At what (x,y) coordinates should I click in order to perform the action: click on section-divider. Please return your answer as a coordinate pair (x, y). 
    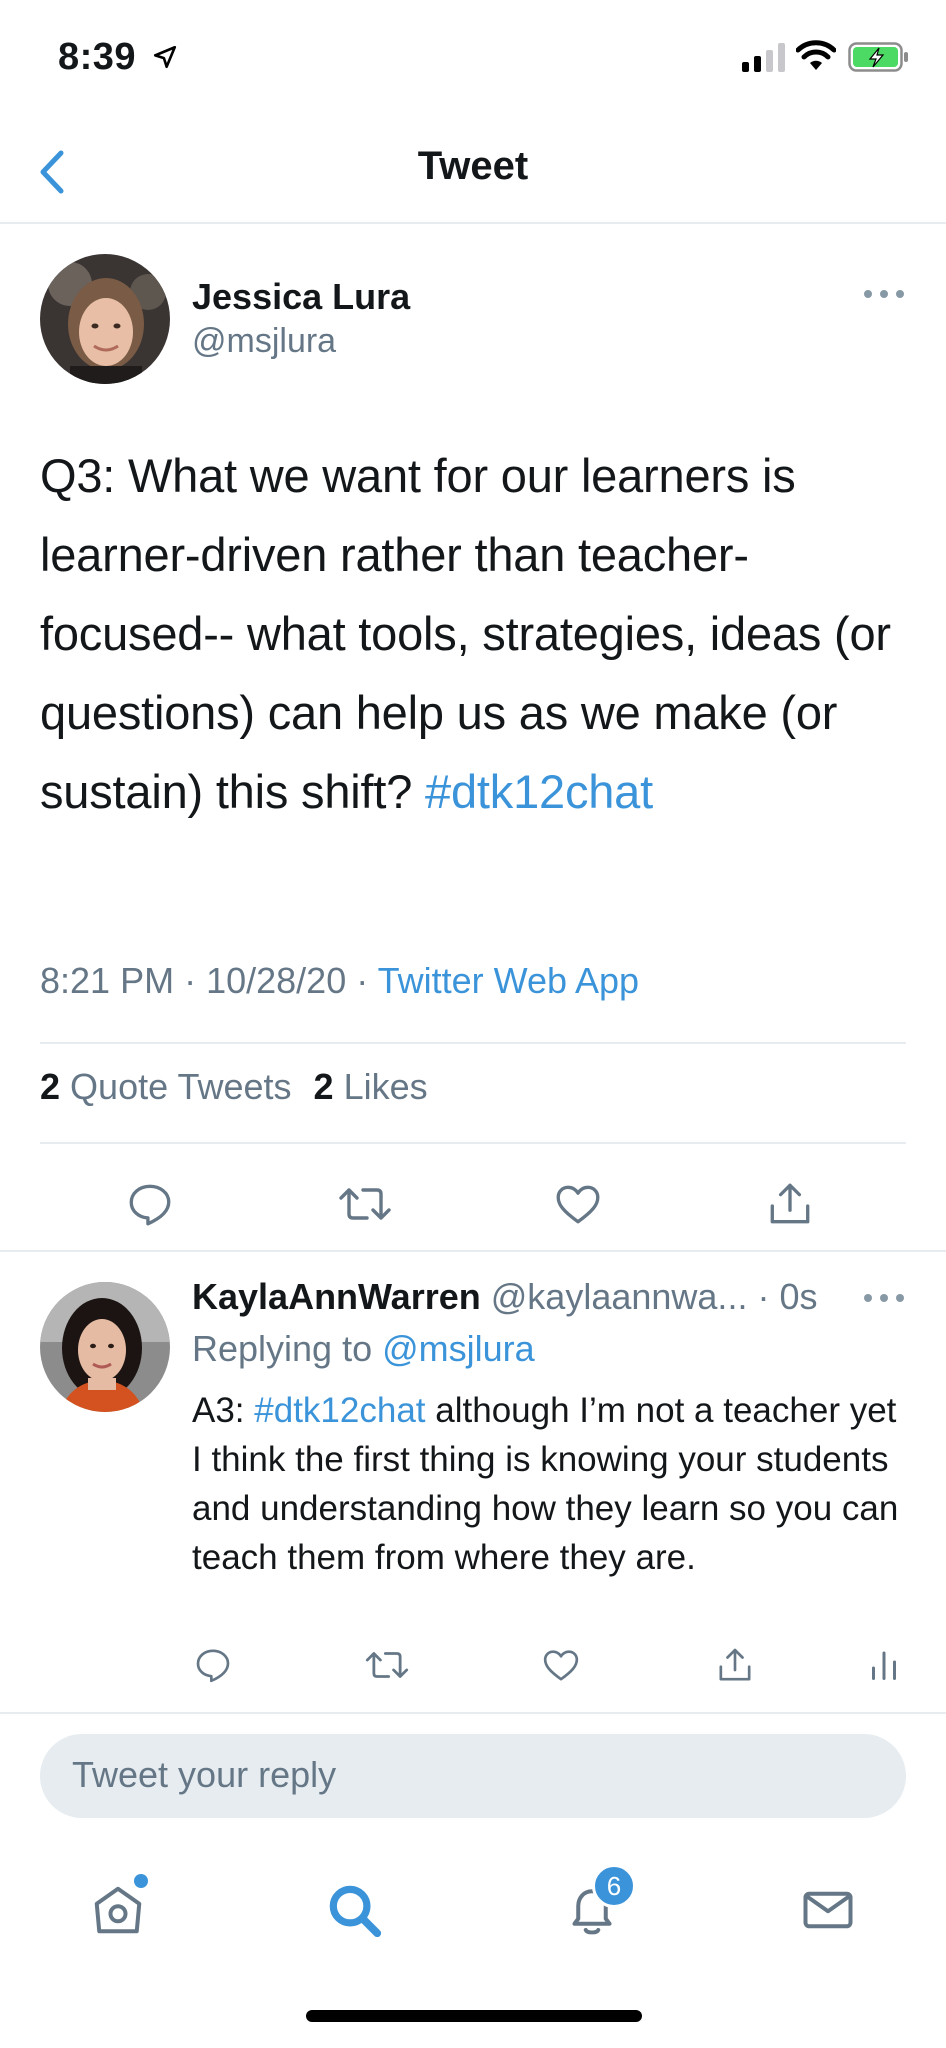
    Looking at the image, I should click on (473, 1713).